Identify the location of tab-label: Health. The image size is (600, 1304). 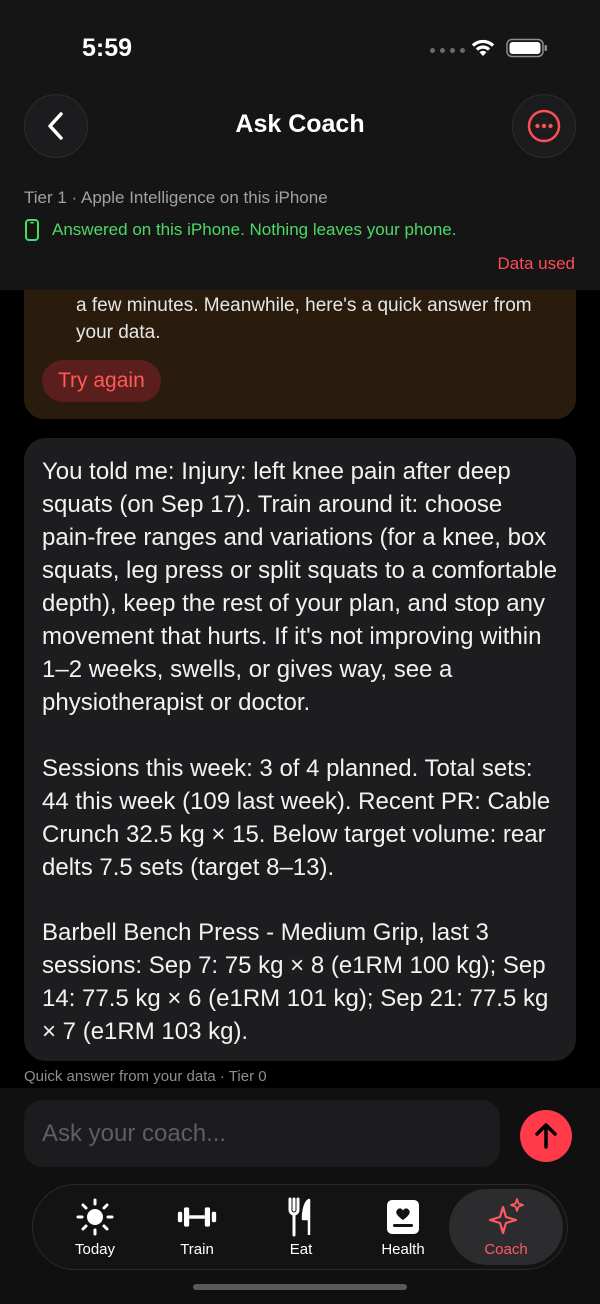
(403, 1249).